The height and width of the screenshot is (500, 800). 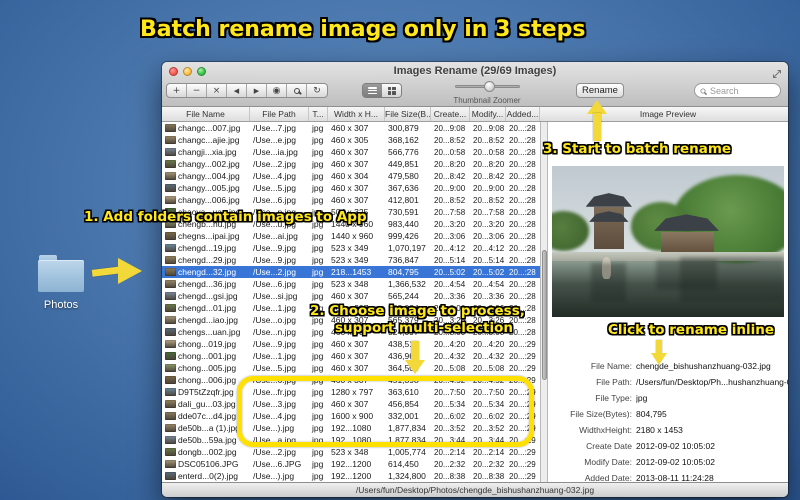 What do you see at coordinates (177, 90) in the screenshot?
I see `add-button: +` at bounding box center [177, 90].